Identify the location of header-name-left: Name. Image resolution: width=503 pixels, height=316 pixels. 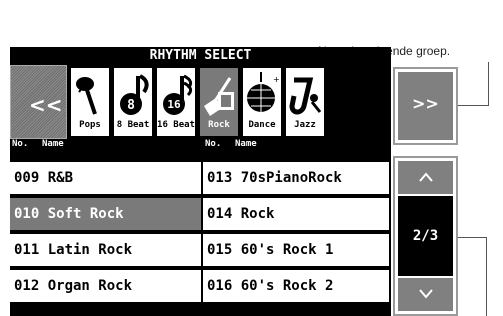
(53, 144).